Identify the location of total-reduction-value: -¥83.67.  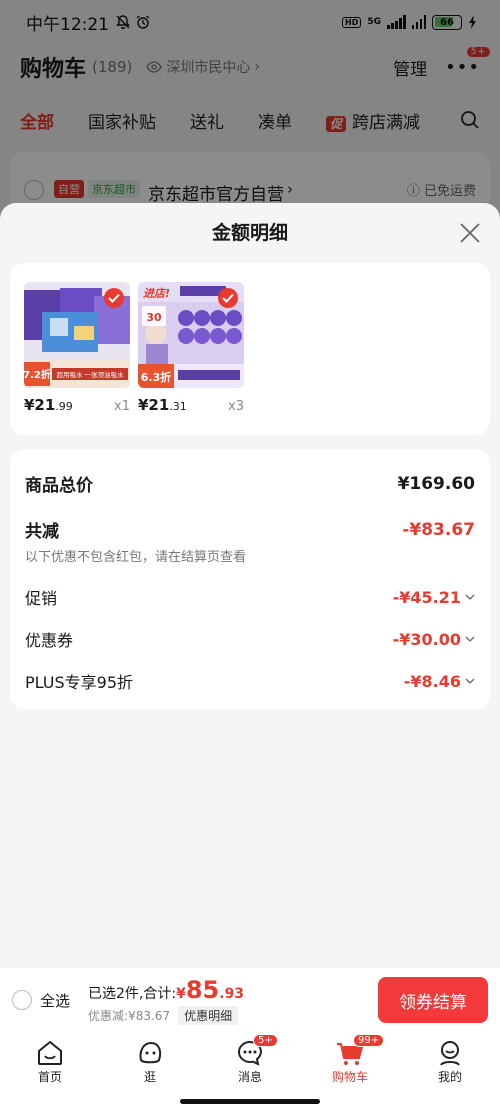
(438, 529).